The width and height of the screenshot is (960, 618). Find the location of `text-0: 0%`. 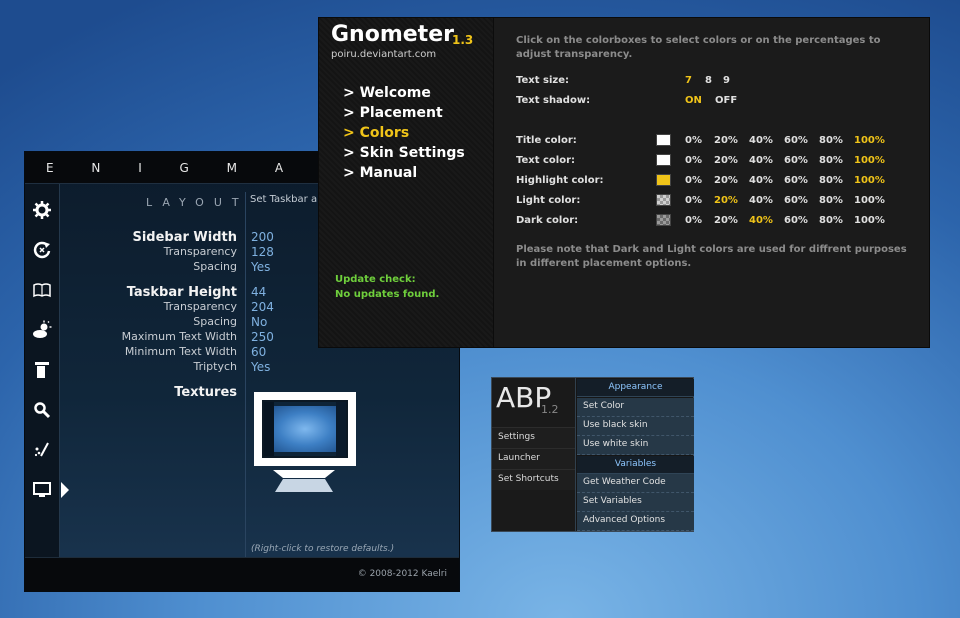

text-0: 0% is located at coordinates (693, 160).